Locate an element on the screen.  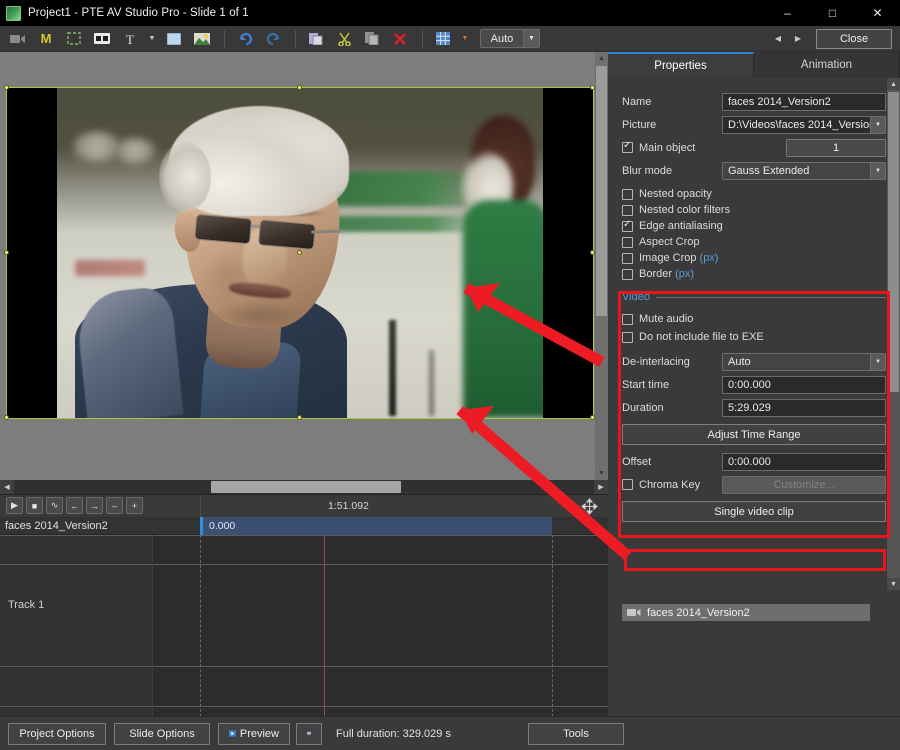
zoom-out-button: – is located at coordinates (114, 505).